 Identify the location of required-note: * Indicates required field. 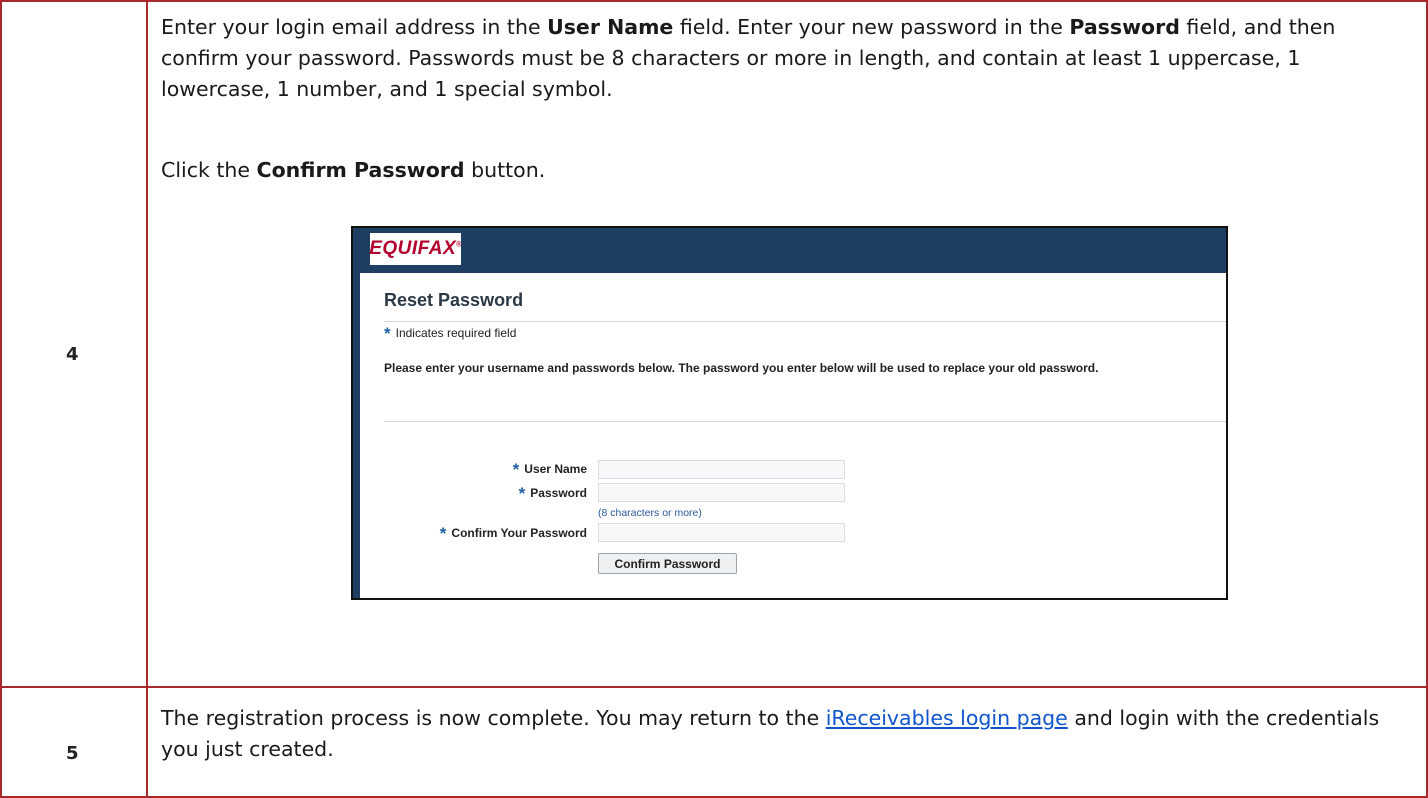
(450, 333).